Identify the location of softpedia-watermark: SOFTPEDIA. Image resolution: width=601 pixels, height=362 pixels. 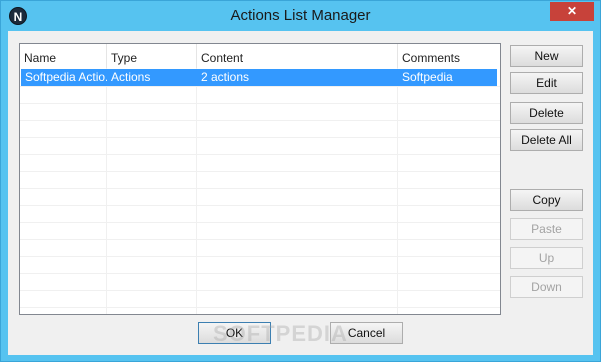
(280, 333).